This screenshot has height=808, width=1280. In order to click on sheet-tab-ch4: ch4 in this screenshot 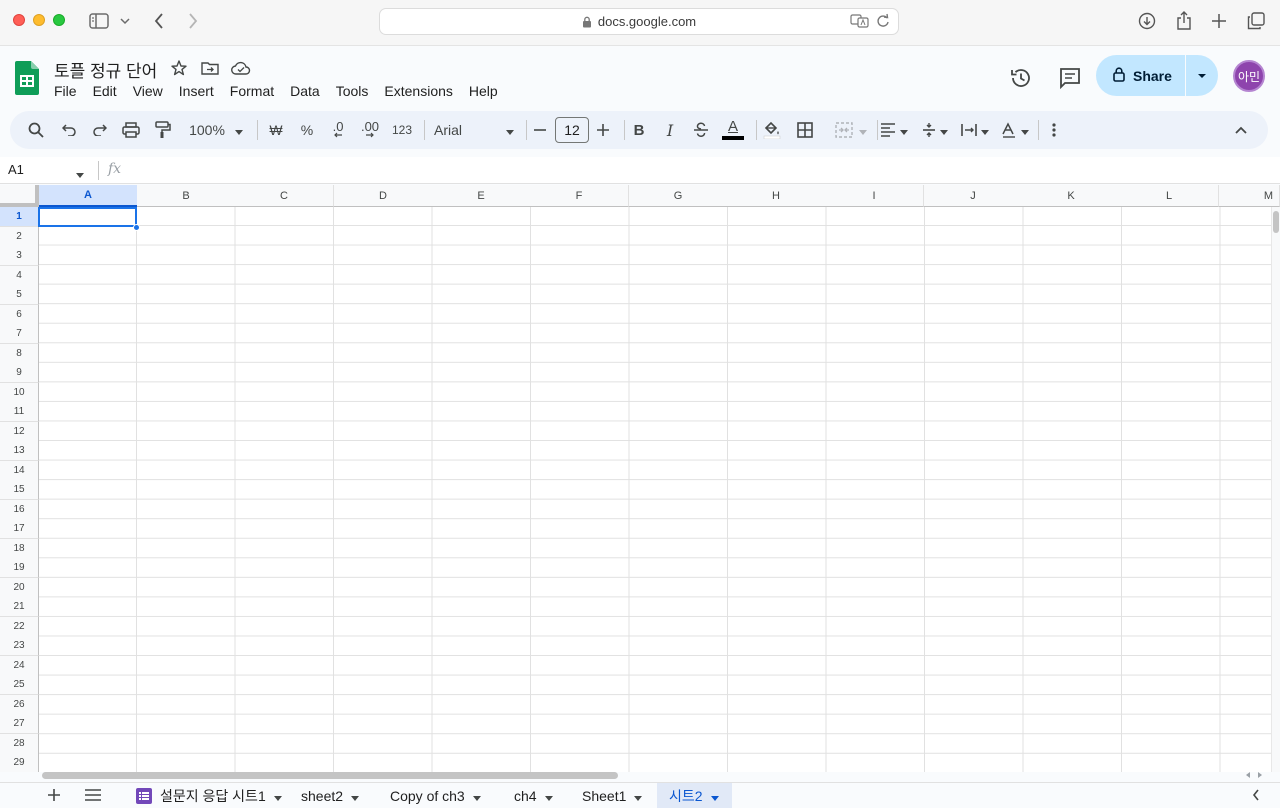, I will do `click(533, 795)`.